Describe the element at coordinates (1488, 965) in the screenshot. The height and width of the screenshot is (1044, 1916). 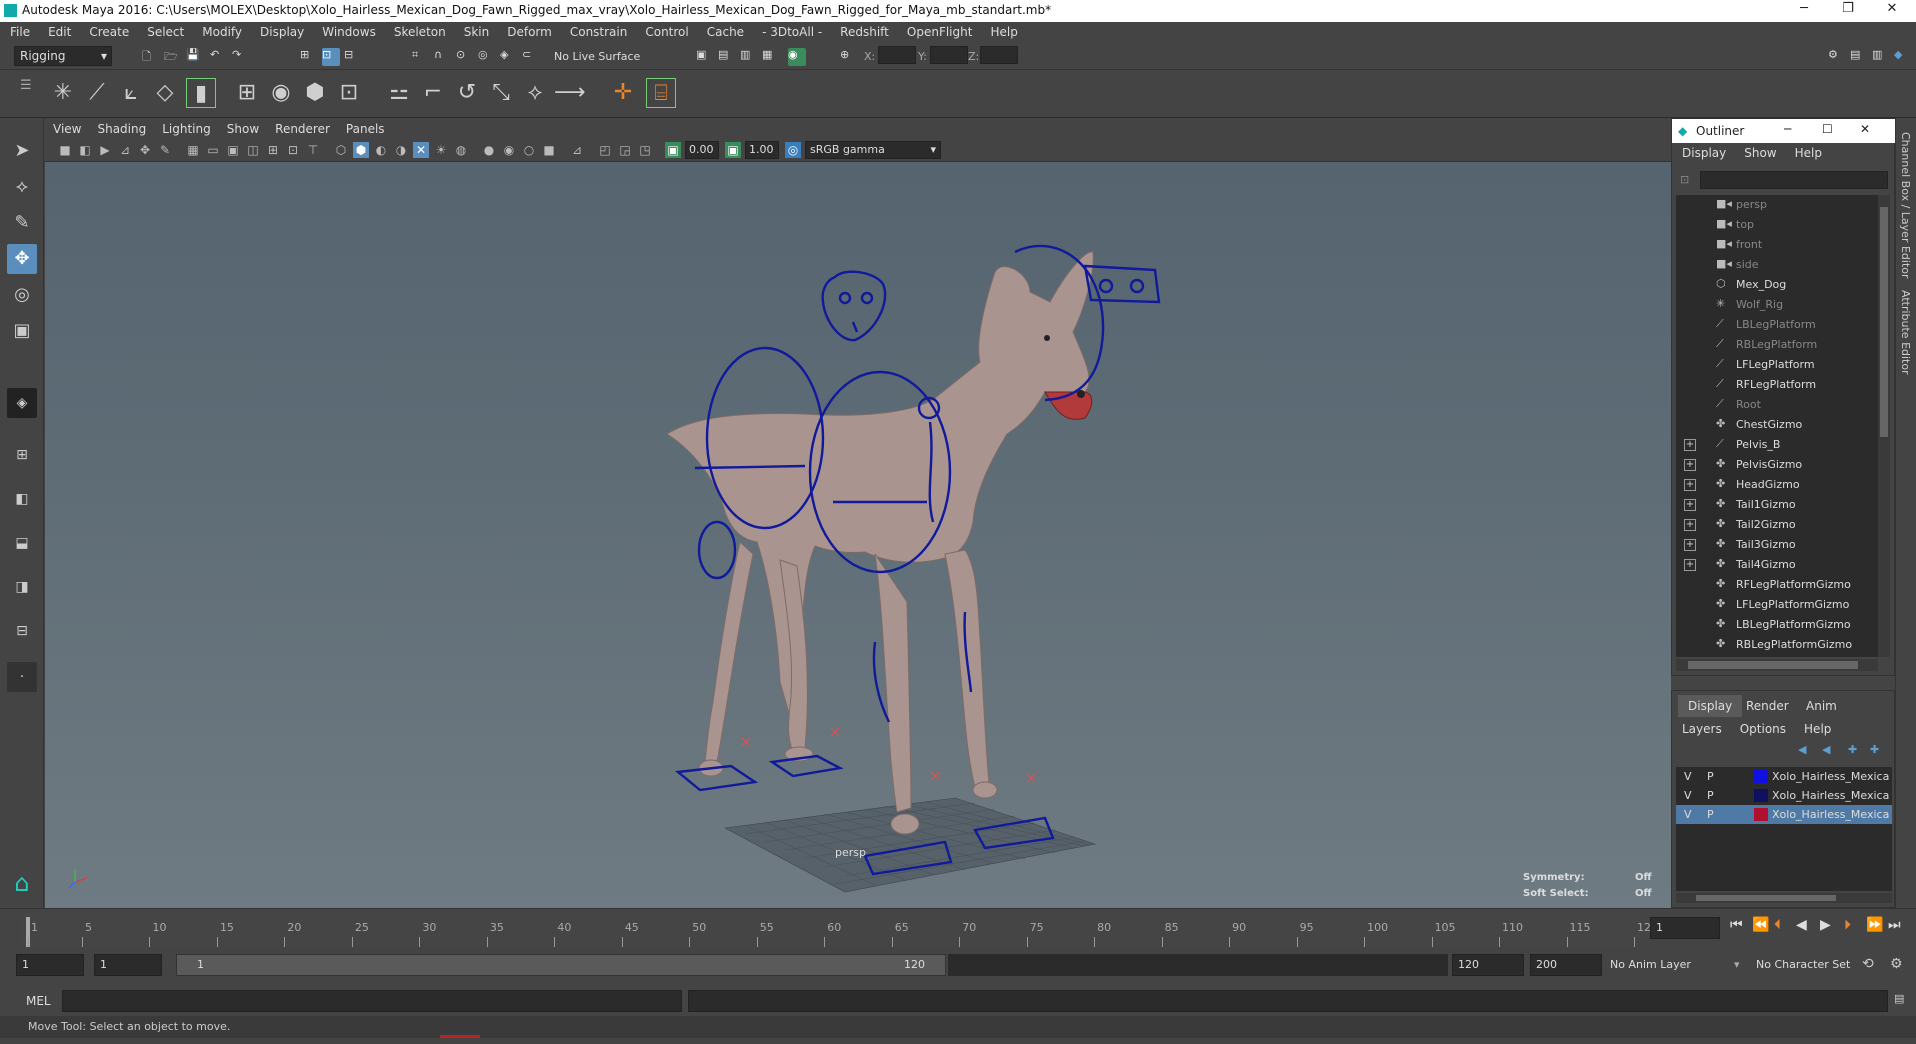
I see `playback-end-field: 120` at that location.